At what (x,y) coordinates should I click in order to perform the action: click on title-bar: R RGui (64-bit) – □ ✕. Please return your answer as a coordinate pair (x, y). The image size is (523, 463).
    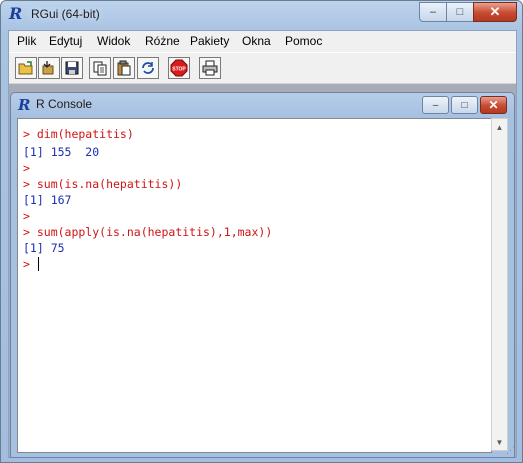
    Looking at the image, I should click on (261, 15).